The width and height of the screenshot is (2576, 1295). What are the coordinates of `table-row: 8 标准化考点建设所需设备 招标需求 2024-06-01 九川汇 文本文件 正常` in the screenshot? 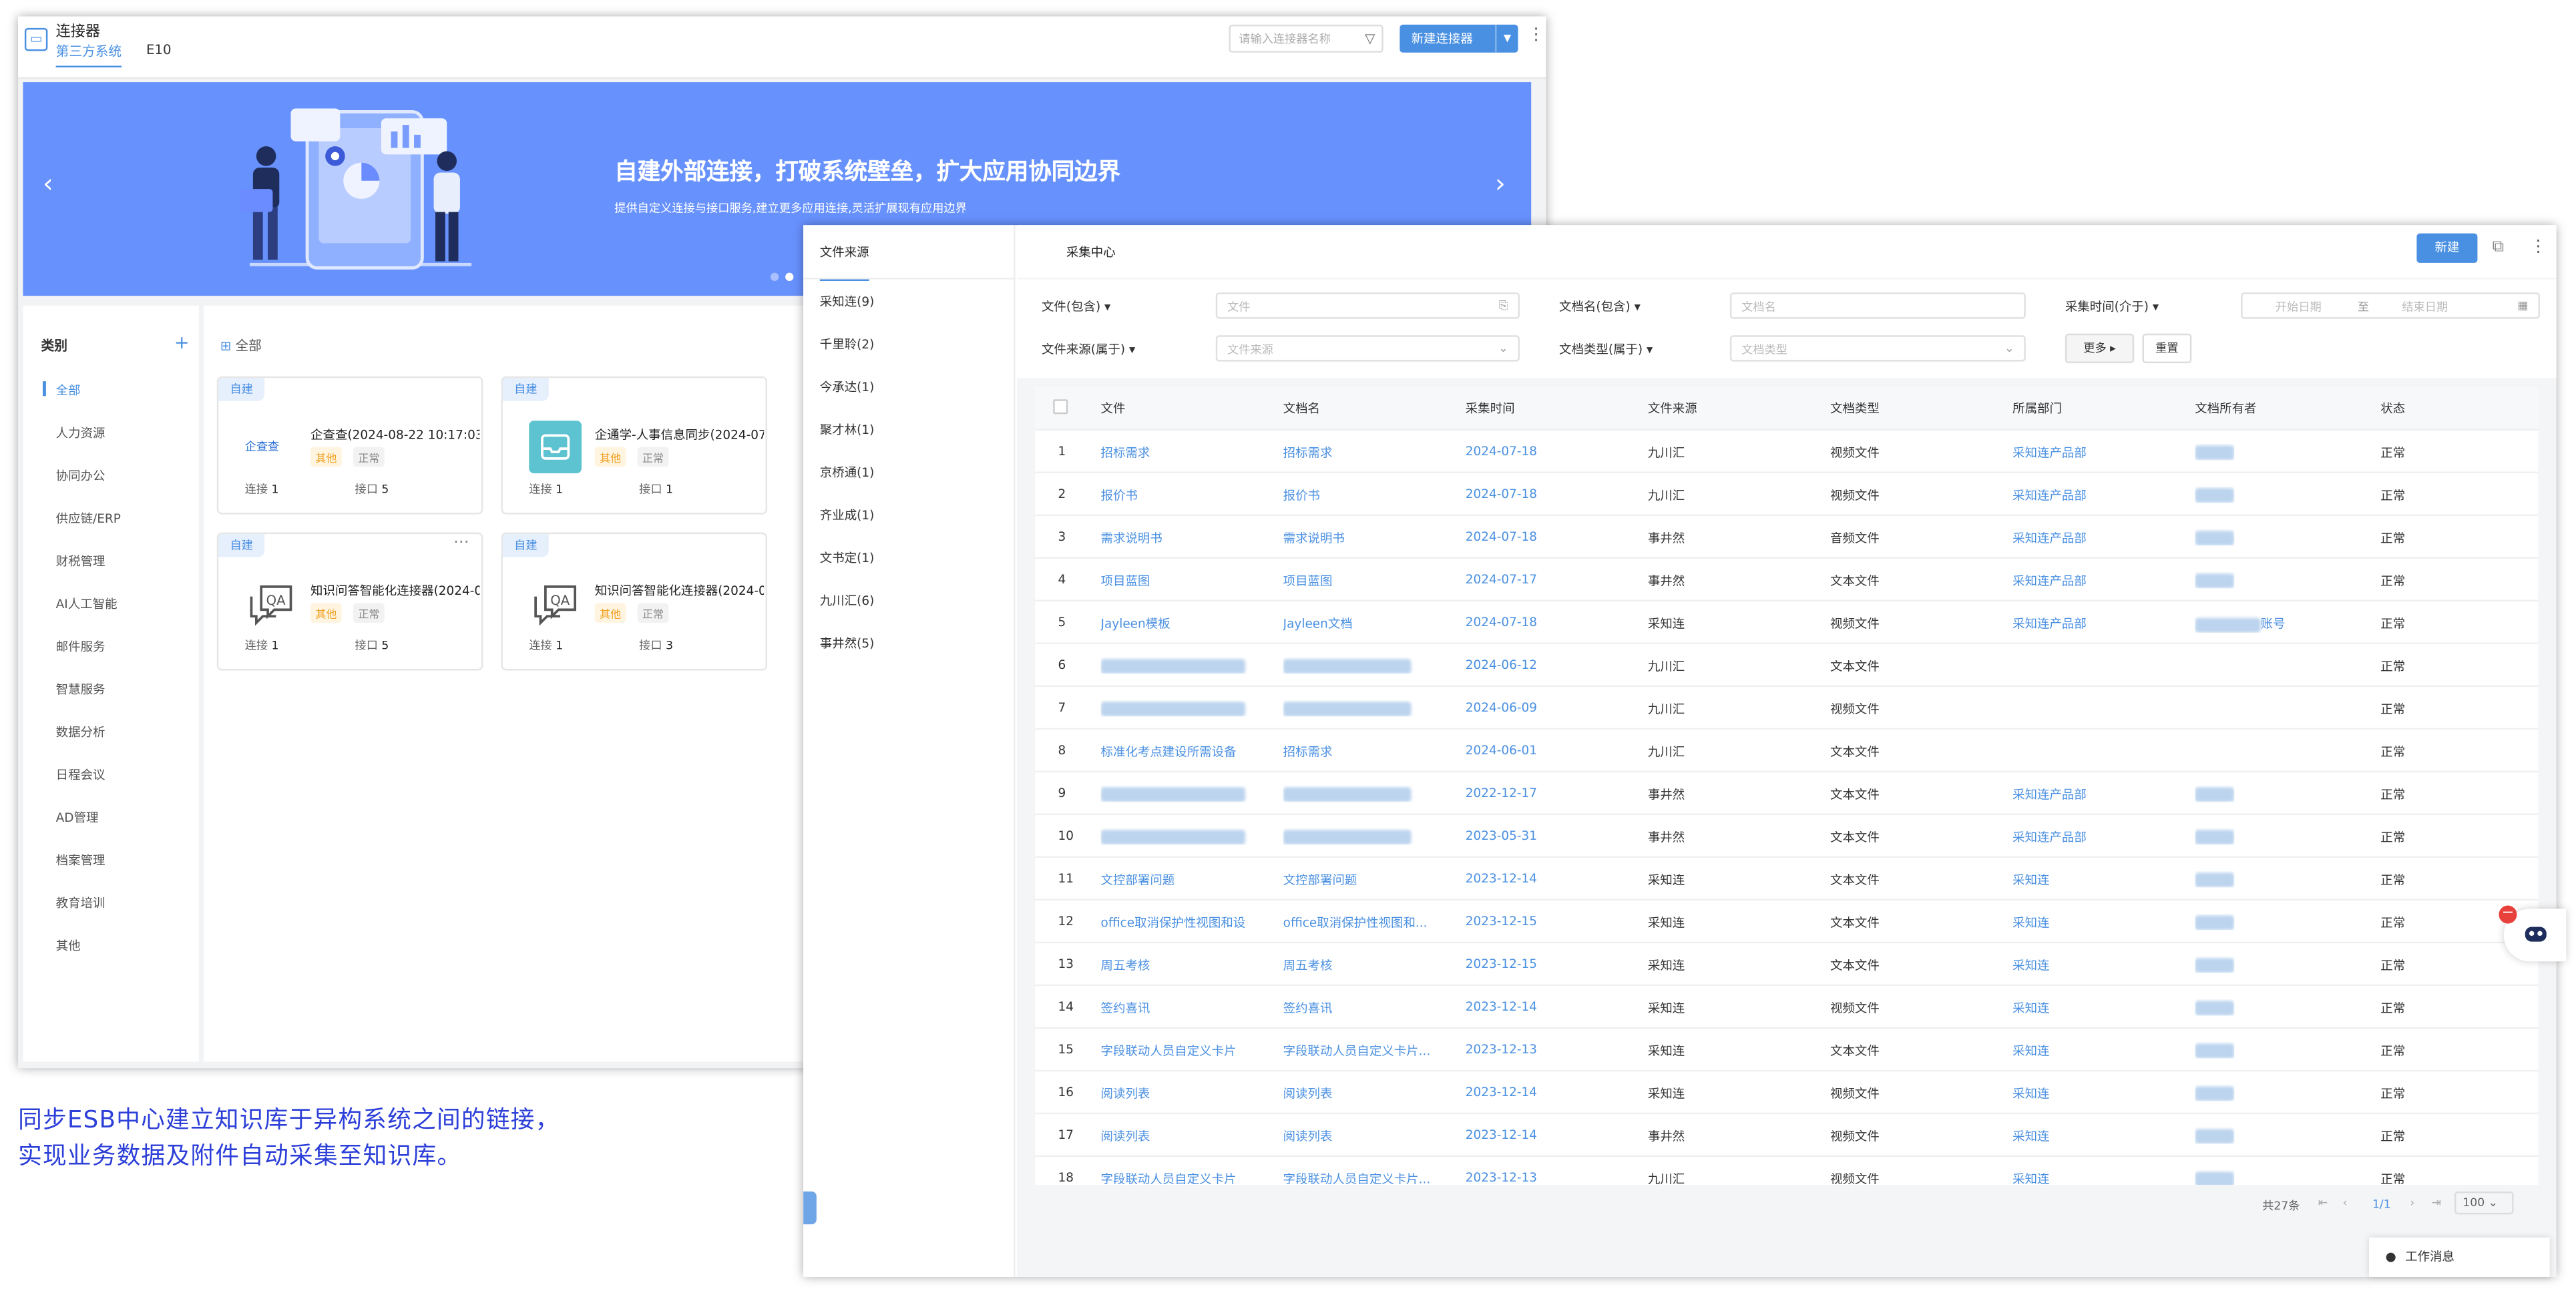 It's located at (1787, 749).